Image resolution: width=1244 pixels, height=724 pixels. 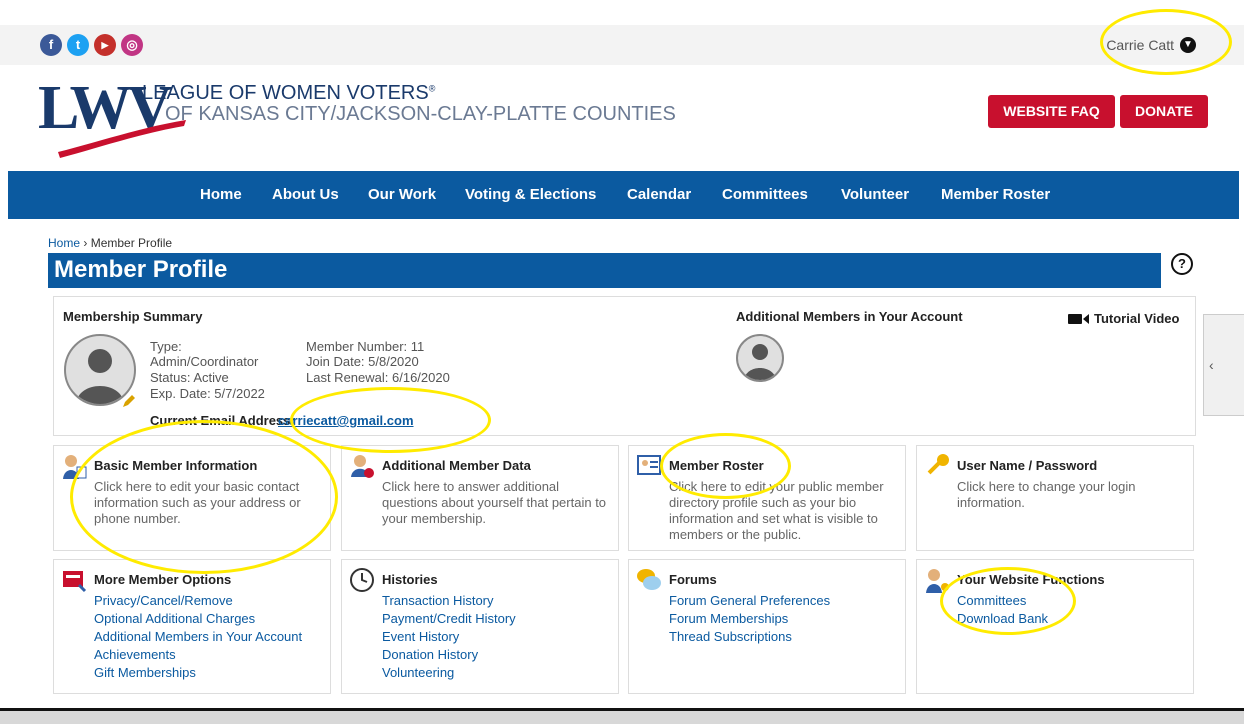 What do you see at coordinates (189, 377) in the screenshot?
I see `status: Status: Active` at bounding box center [189, 377].